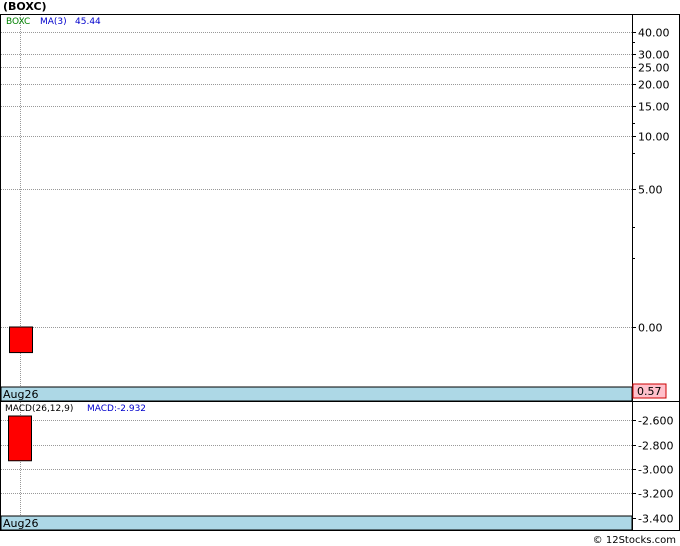  I want to click on macd-bar, so click(20, 438).